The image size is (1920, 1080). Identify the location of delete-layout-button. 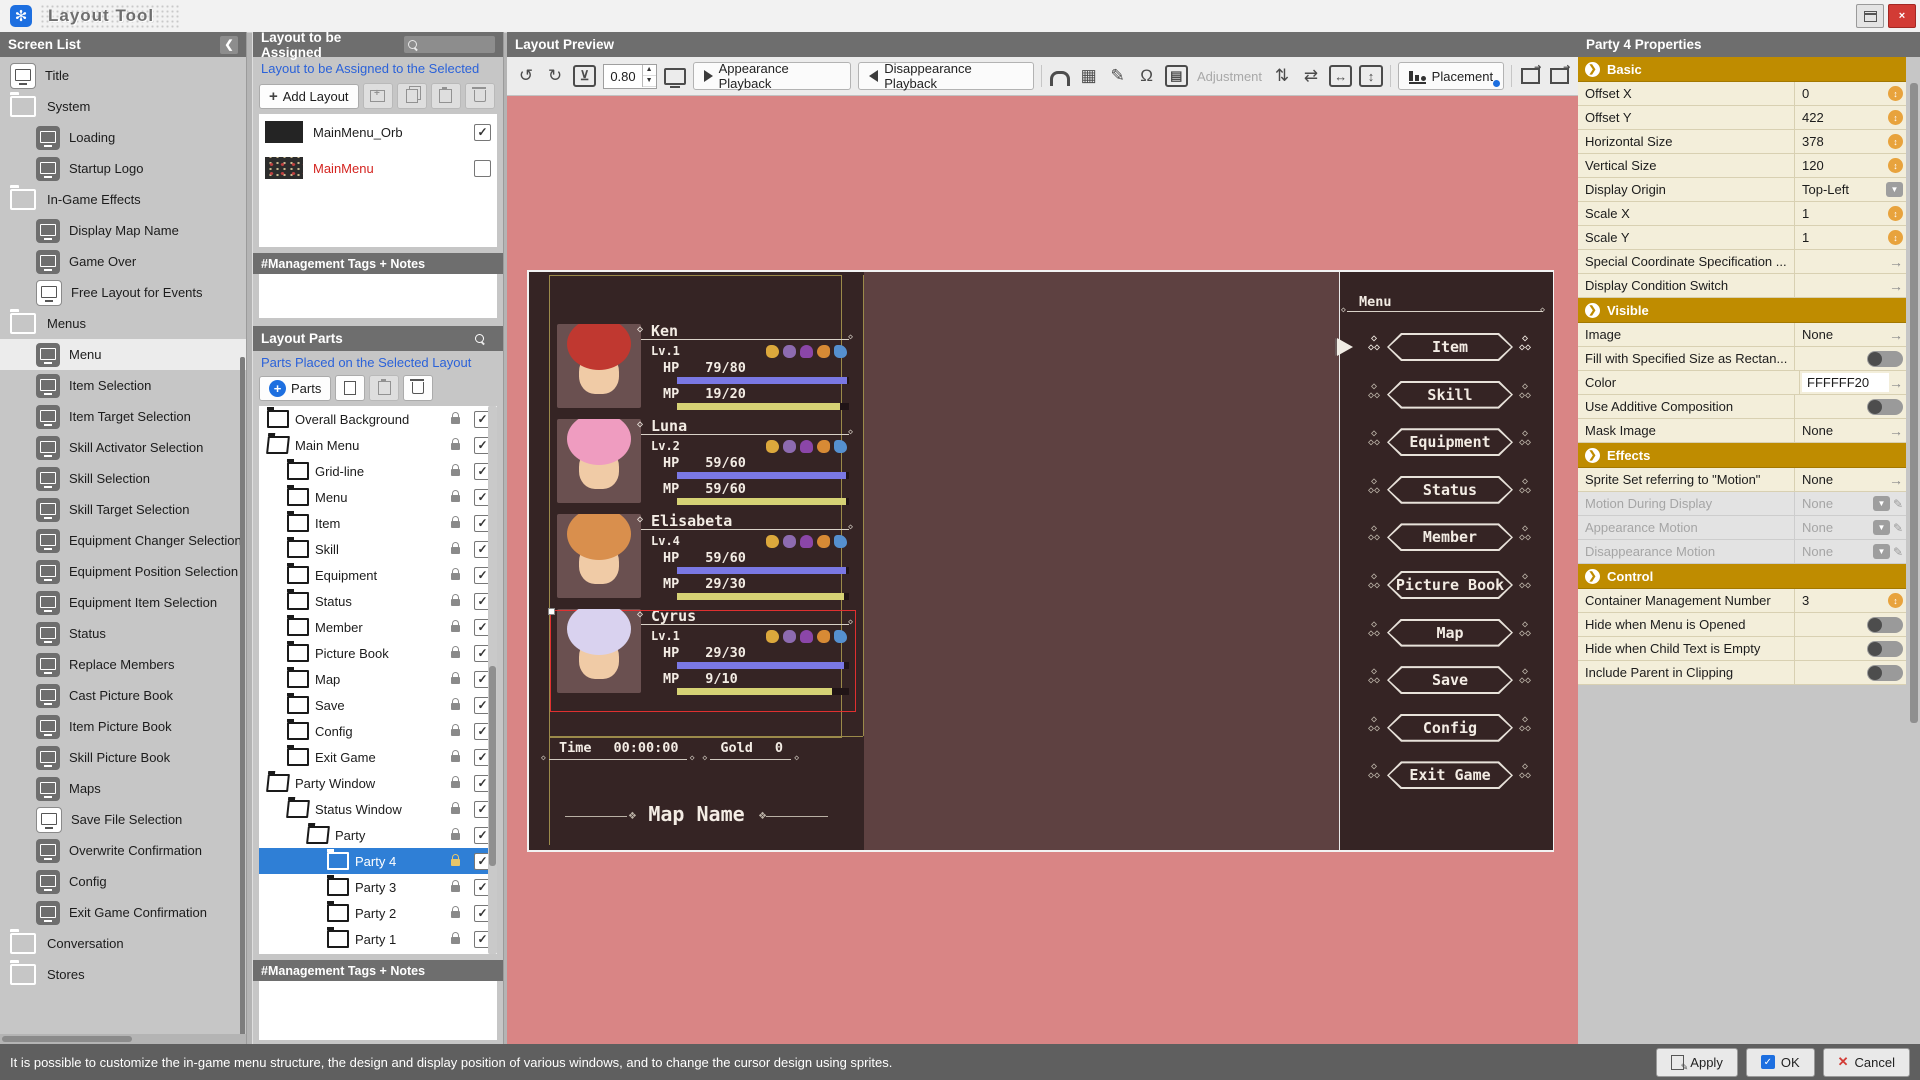
(479, 96).